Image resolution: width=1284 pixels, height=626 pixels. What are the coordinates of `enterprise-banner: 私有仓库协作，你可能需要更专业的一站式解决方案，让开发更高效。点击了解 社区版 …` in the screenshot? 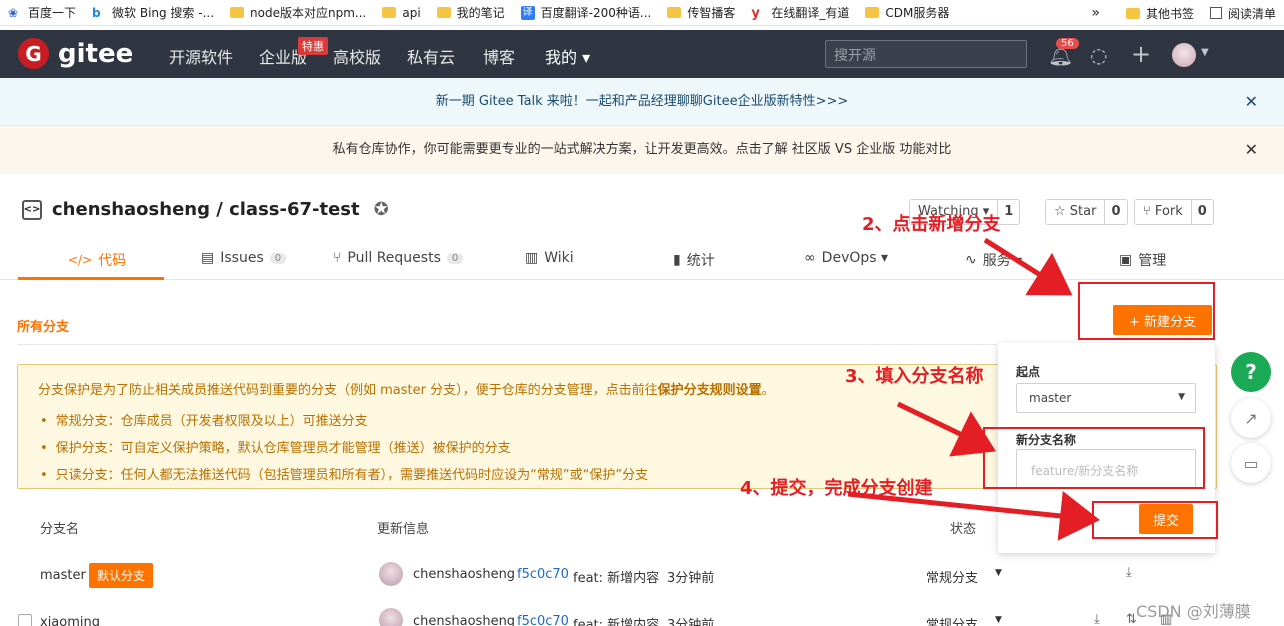 It's located at (642, 150).